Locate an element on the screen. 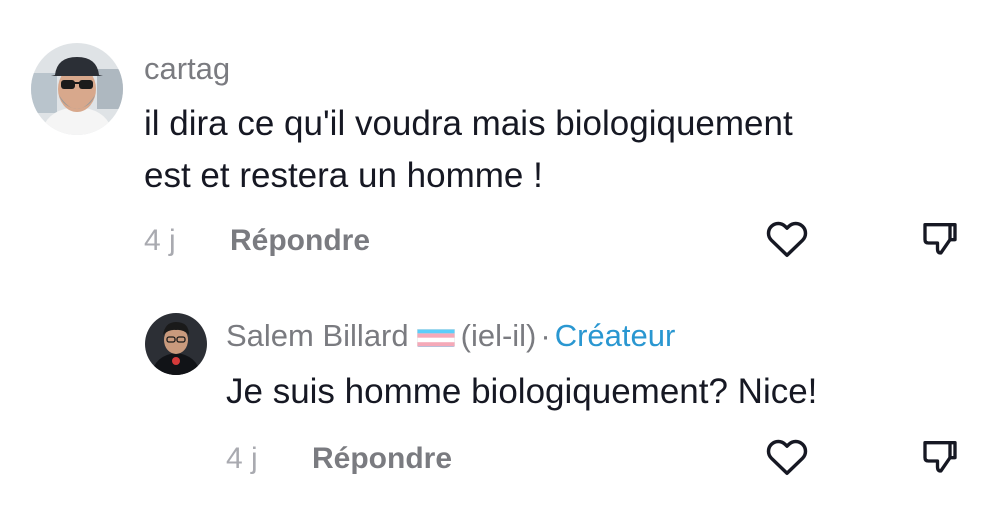  transgender-flag-icon is located at coordinates (435, 336).